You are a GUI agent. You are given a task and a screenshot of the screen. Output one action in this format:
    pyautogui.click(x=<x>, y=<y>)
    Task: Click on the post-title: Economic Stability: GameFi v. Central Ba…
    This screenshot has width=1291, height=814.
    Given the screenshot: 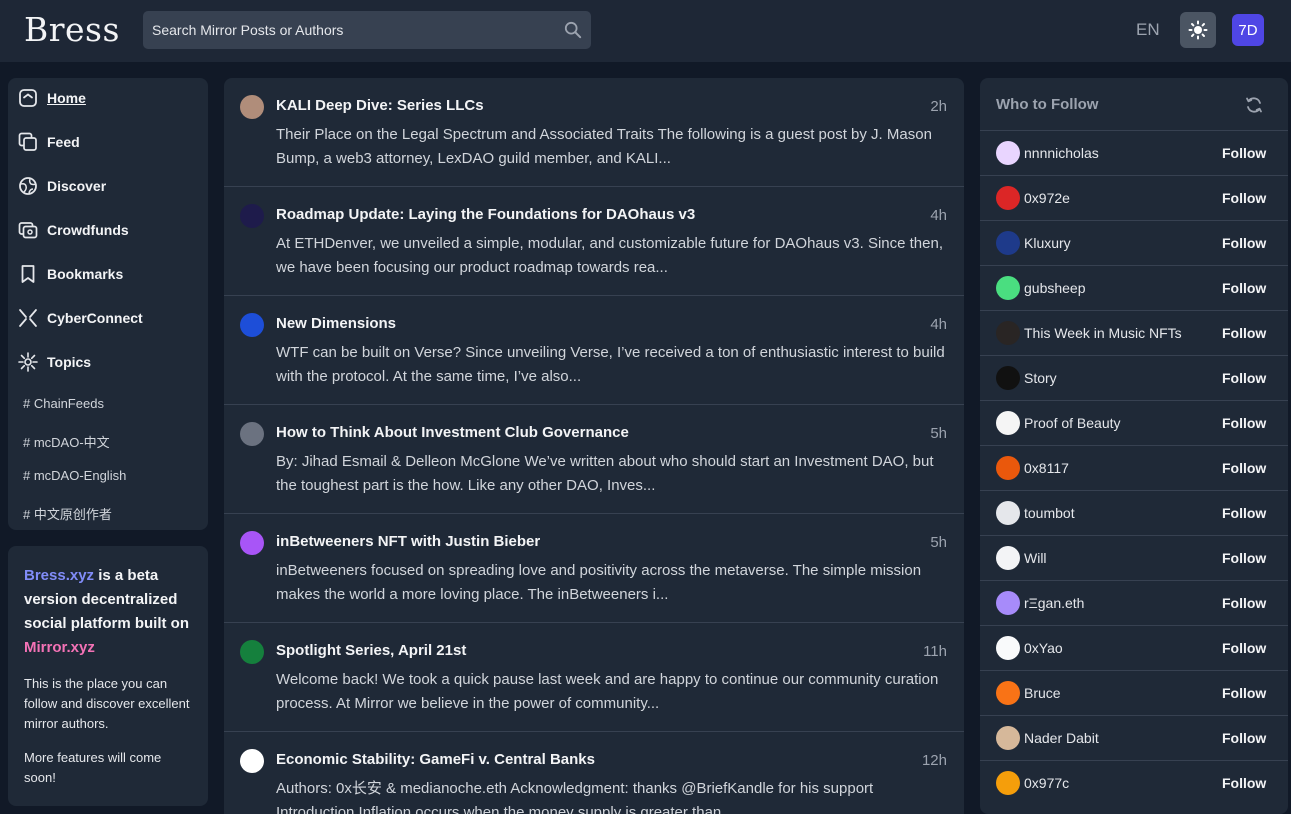 What is the action you would take?
    pyautogui.click(x=435, y=759)
    